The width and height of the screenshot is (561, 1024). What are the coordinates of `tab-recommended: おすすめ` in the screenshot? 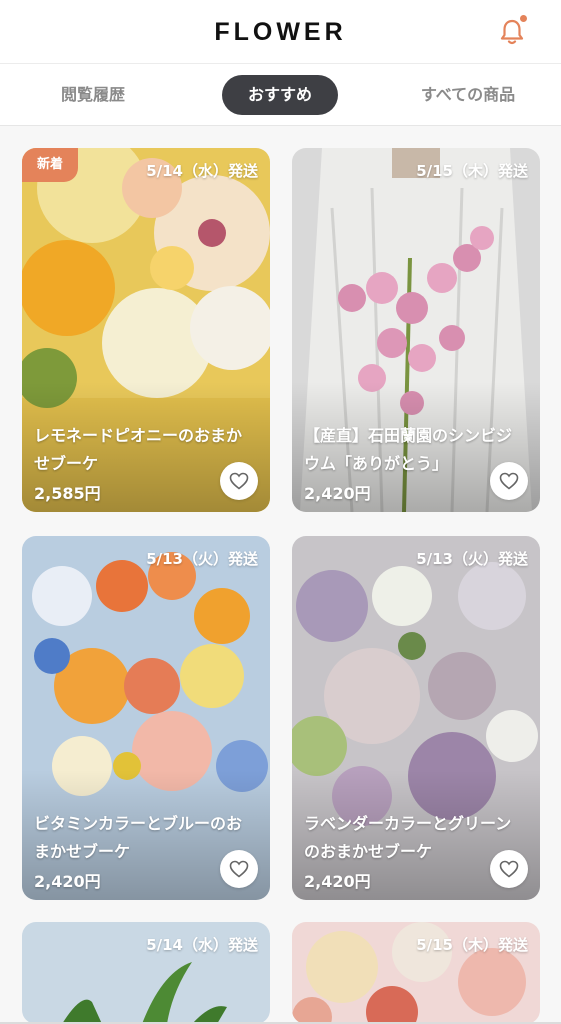 It's located at (280, 95).